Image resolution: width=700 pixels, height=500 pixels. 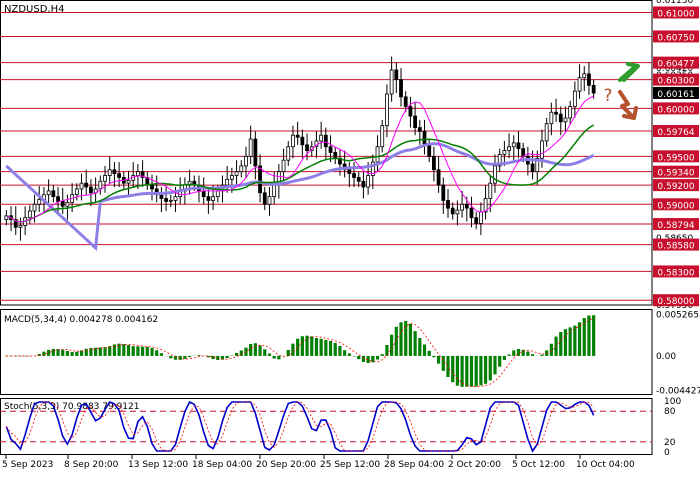 What do you see at coordinates (538, 465) in the screenshot?
I see `time-axis-label: 5 Oct 12:00` at bounding box center [538, 465].